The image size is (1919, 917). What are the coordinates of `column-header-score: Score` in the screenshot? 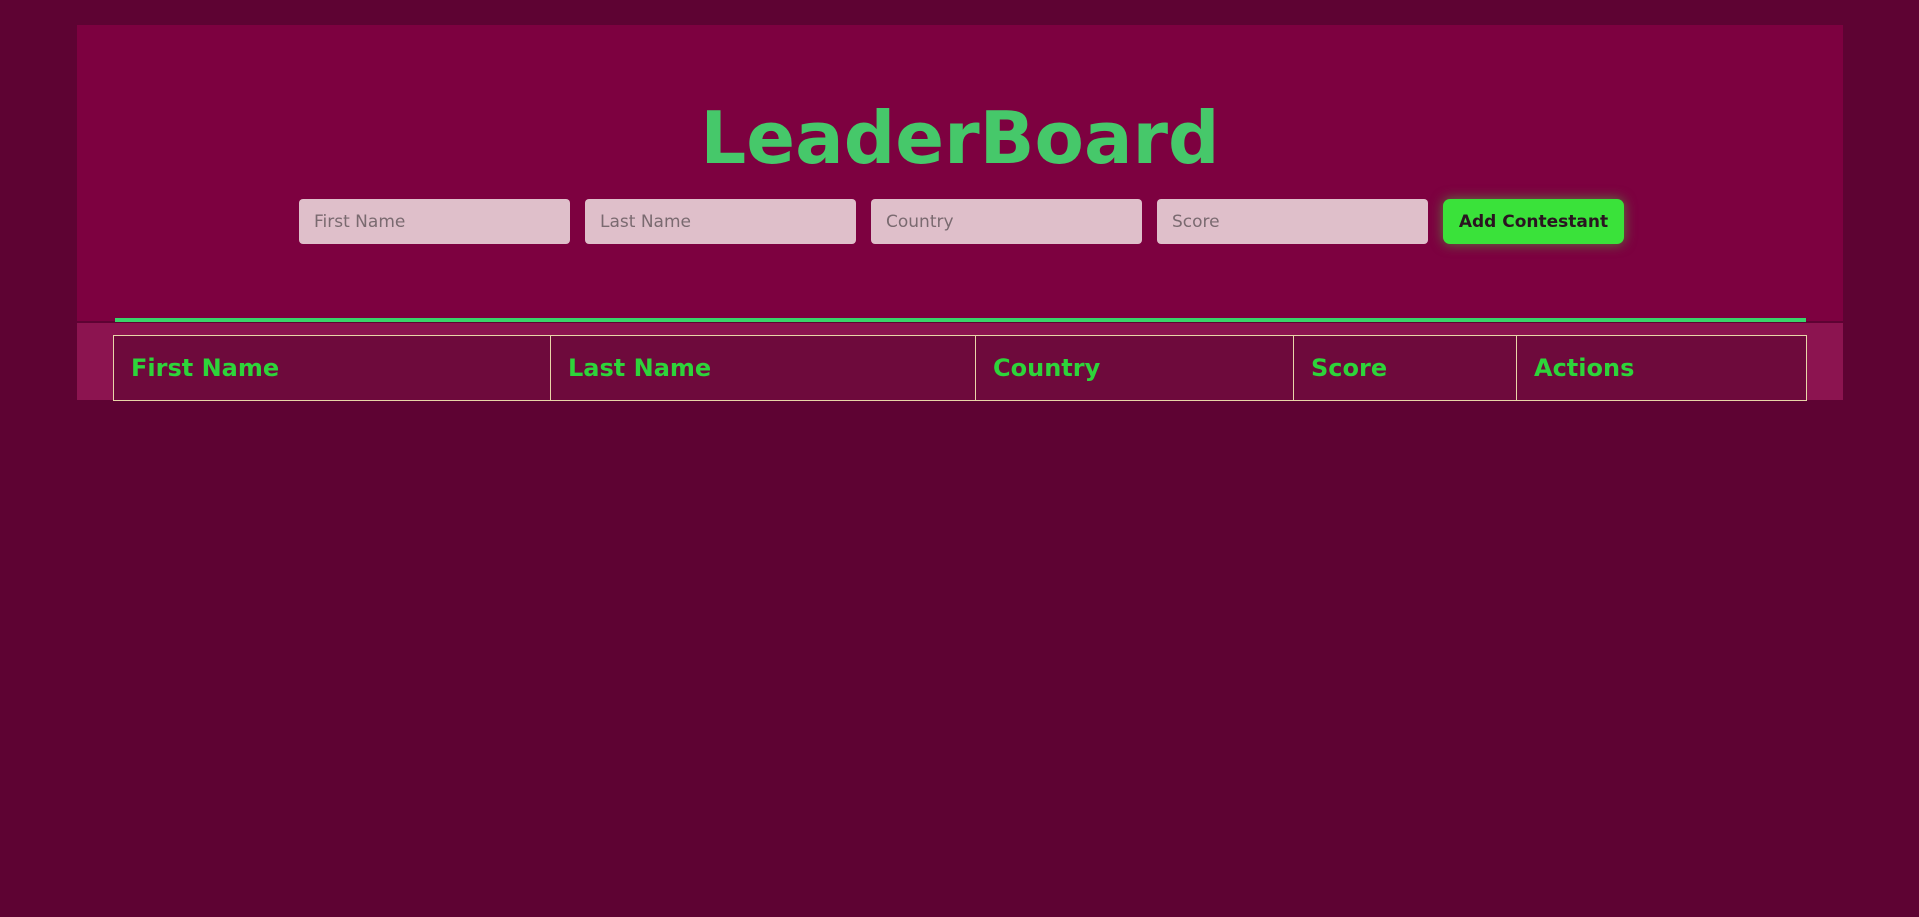 It's located at (1405, 368).